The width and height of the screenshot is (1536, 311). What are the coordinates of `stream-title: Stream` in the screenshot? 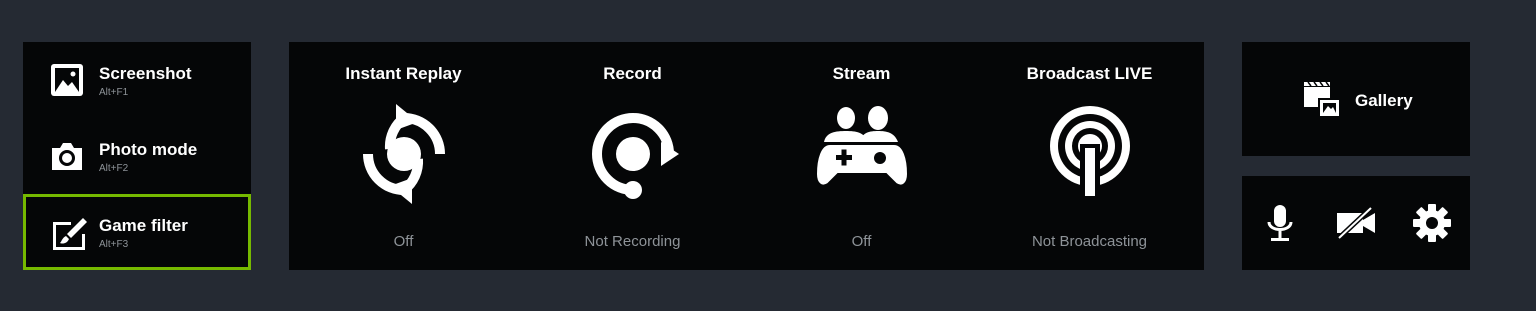 It's located at (861, 73).